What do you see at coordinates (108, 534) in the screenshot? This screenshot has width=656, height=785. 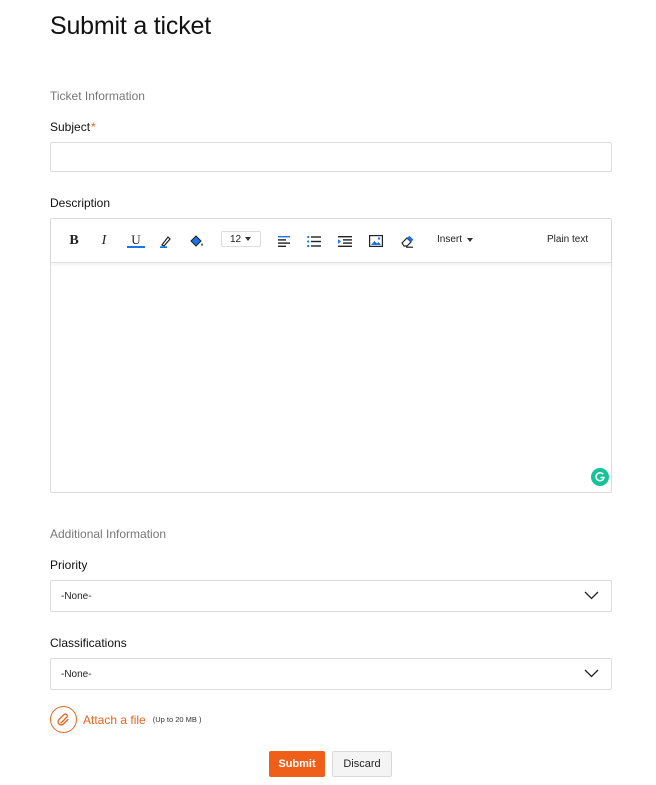 I see `additional-information-heading: Additional Information` at bounding box center [108, 534].